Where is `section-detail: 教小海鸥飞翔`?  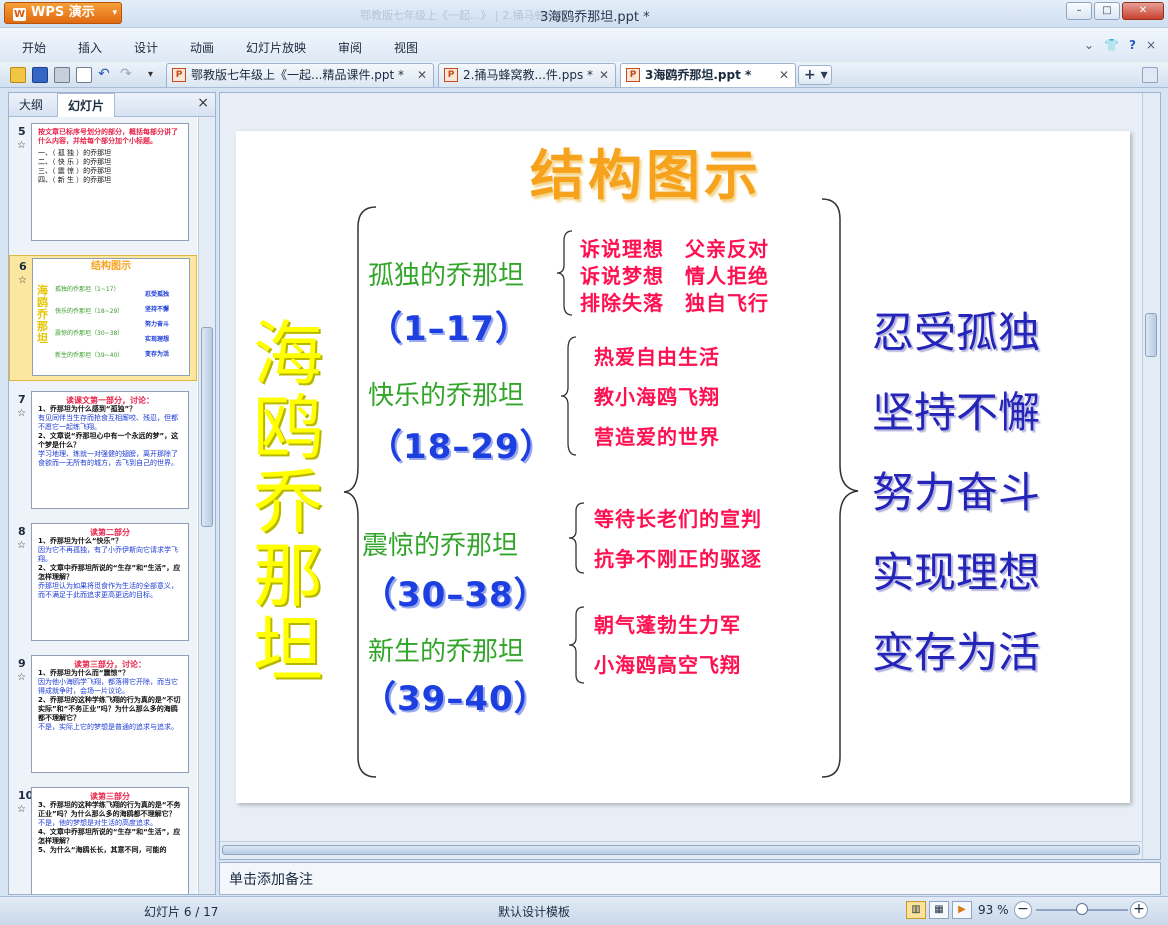 section-detail: 教小海鸥飞翔 is located at coordinates (657, 395).